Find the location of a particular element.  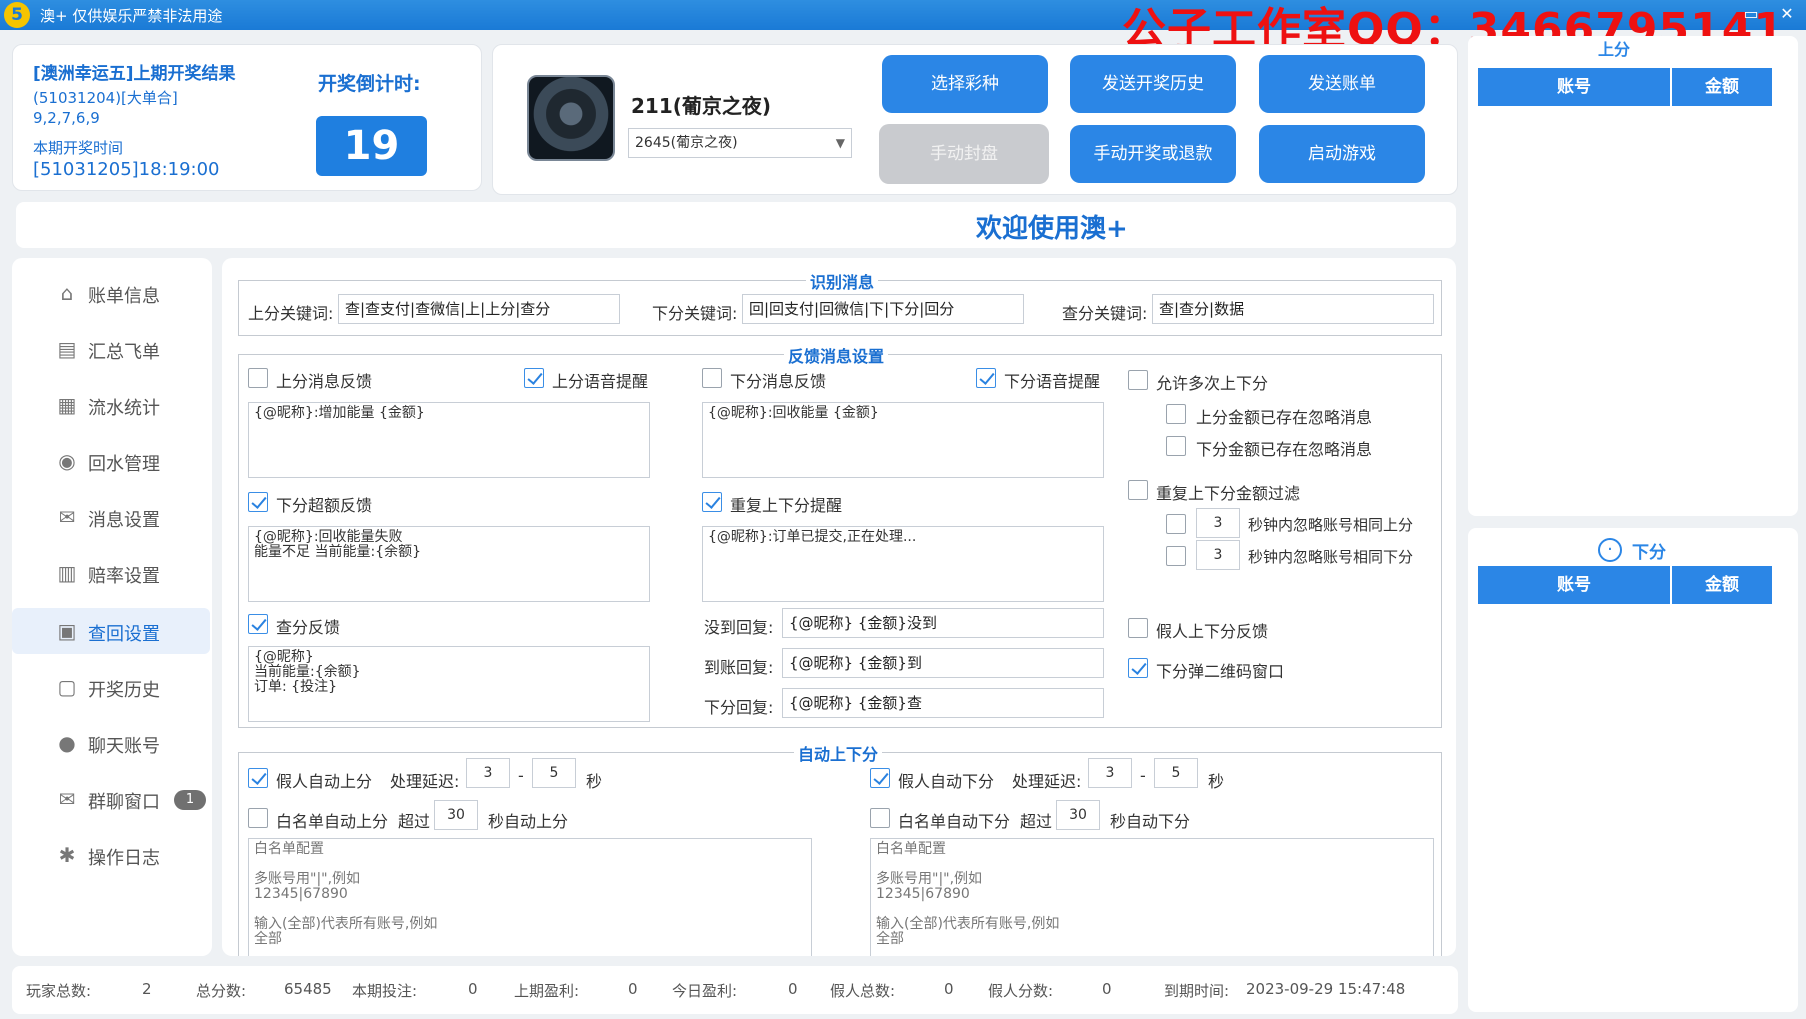

repeat-filter-checkbox is located at coordinates (1138, 490).